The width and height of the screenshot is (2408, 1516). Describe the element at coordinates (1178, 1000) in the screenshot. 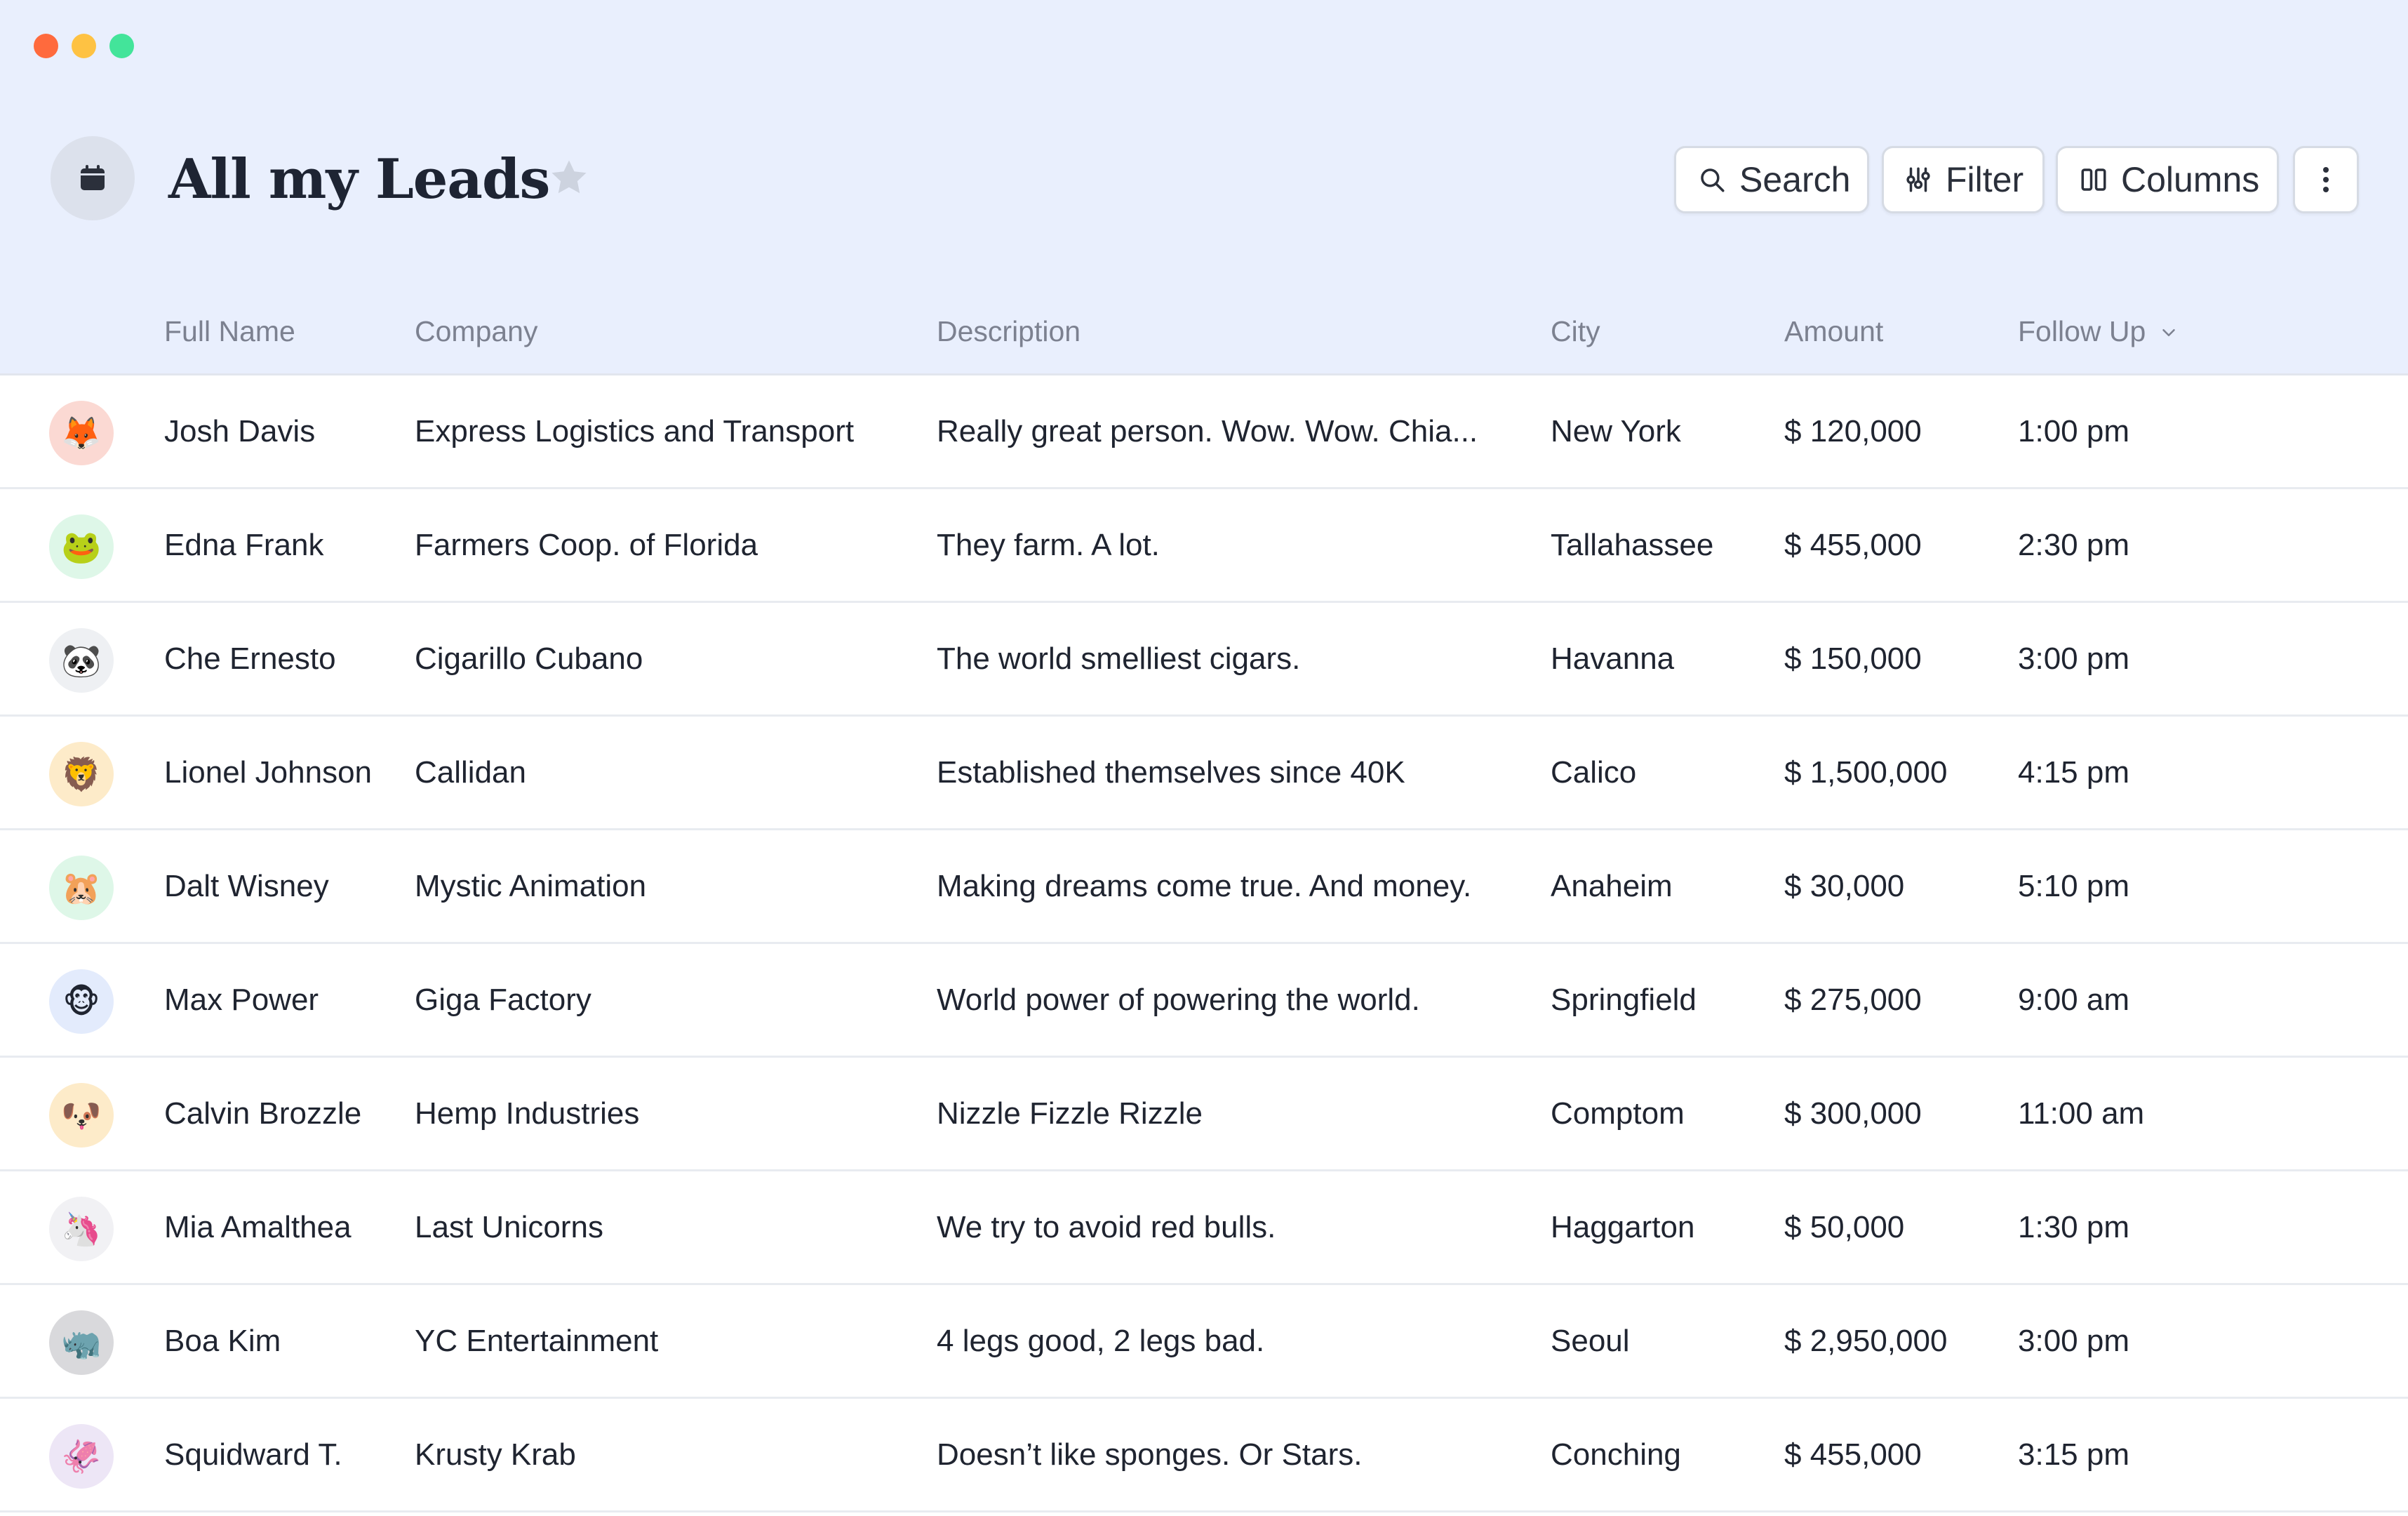

I see `lead-description: World power of powering the world.` at that location.